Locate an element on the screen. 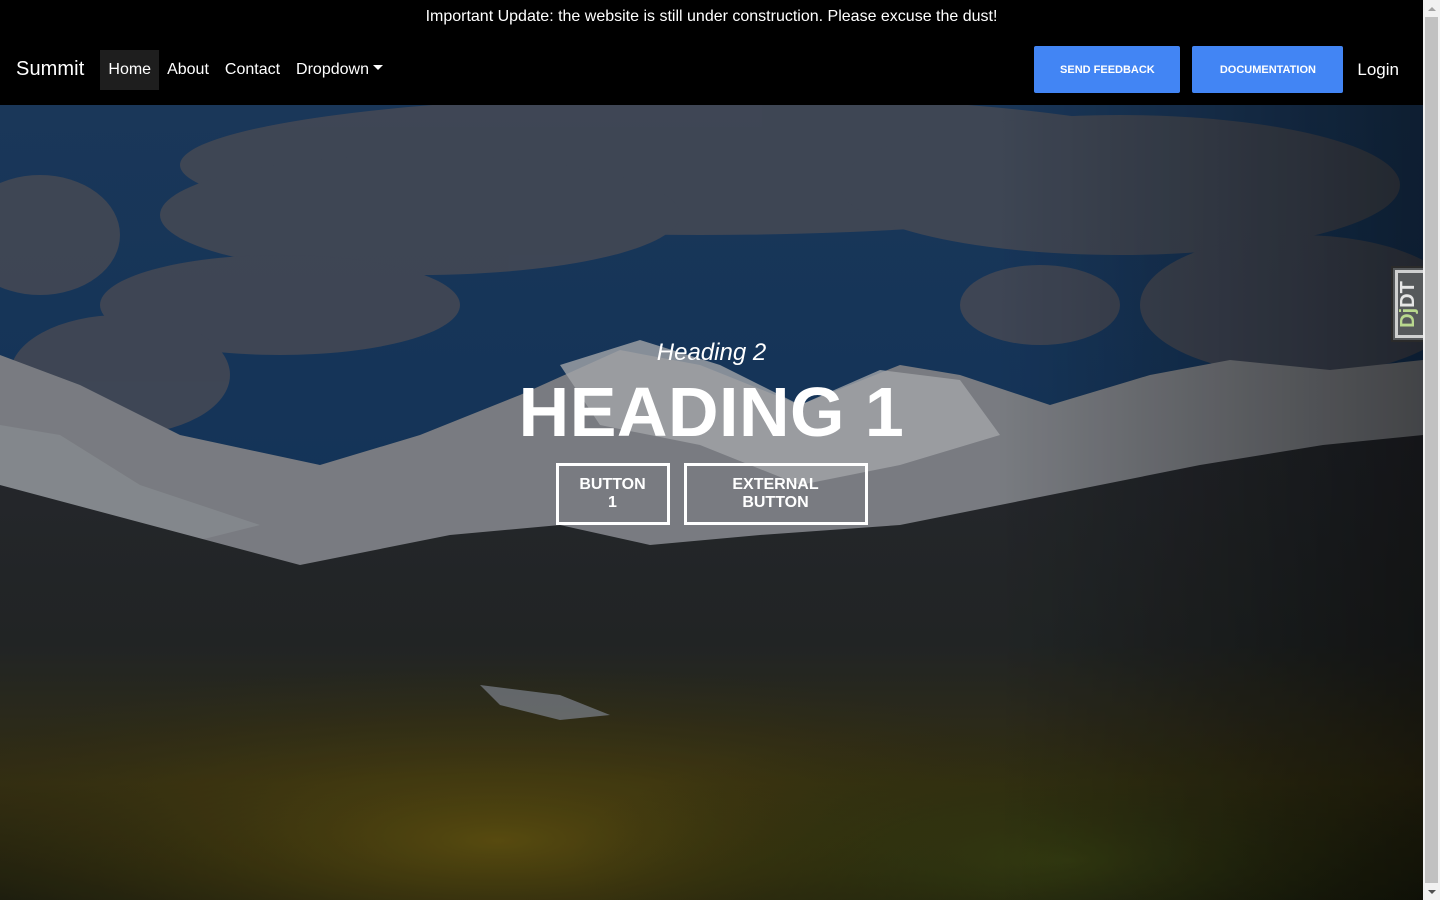 The image size is (1440, 900). brand-logo: Summit is located at coordinates (50, 69).